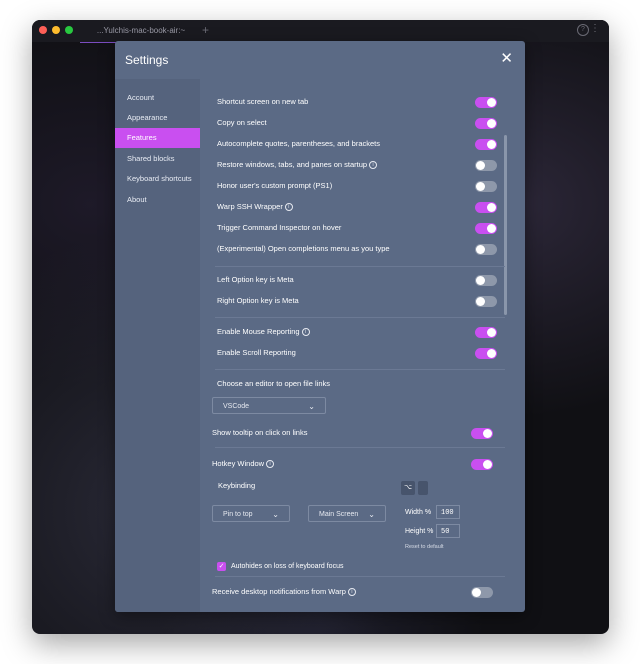 This screenshot has height=664, width=640. Describe the element at coordinates (242, 122) in the screenshot. I see `setting-label: Copy on select` at that location.